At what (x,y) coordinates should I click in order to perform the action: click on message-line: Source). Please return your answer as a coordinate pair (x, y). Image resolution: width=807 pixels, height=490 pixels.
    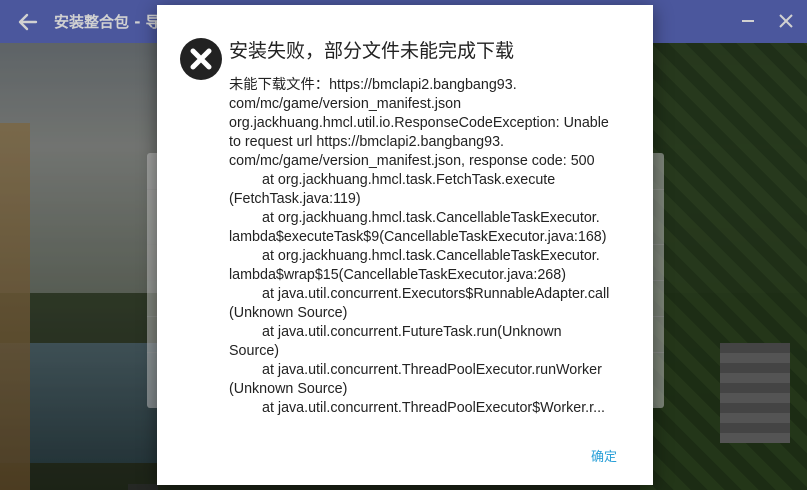
    Looking at the image, I should click on (254, 351).